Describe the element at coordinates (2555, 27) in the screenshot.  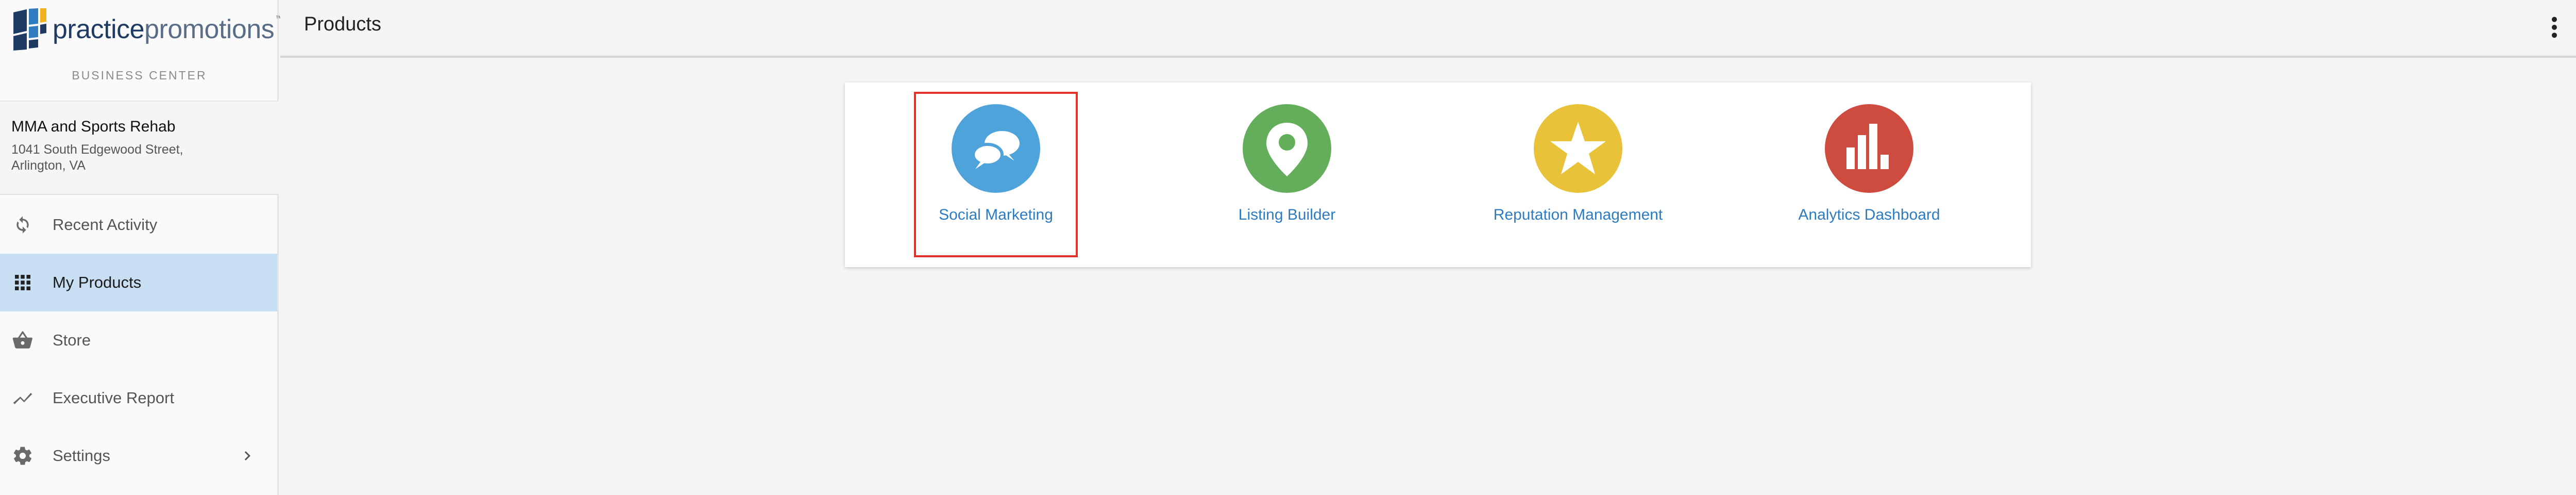
I see `more-options-icon` at that location.